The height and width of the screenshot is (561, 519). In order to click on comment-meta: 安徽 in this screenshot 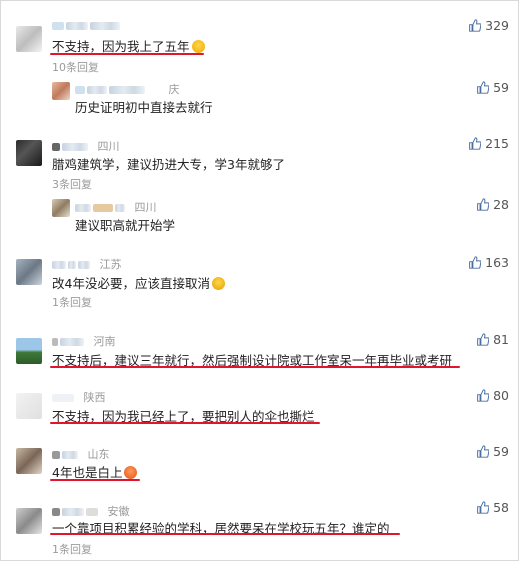, I will do `click(91, 511)`.